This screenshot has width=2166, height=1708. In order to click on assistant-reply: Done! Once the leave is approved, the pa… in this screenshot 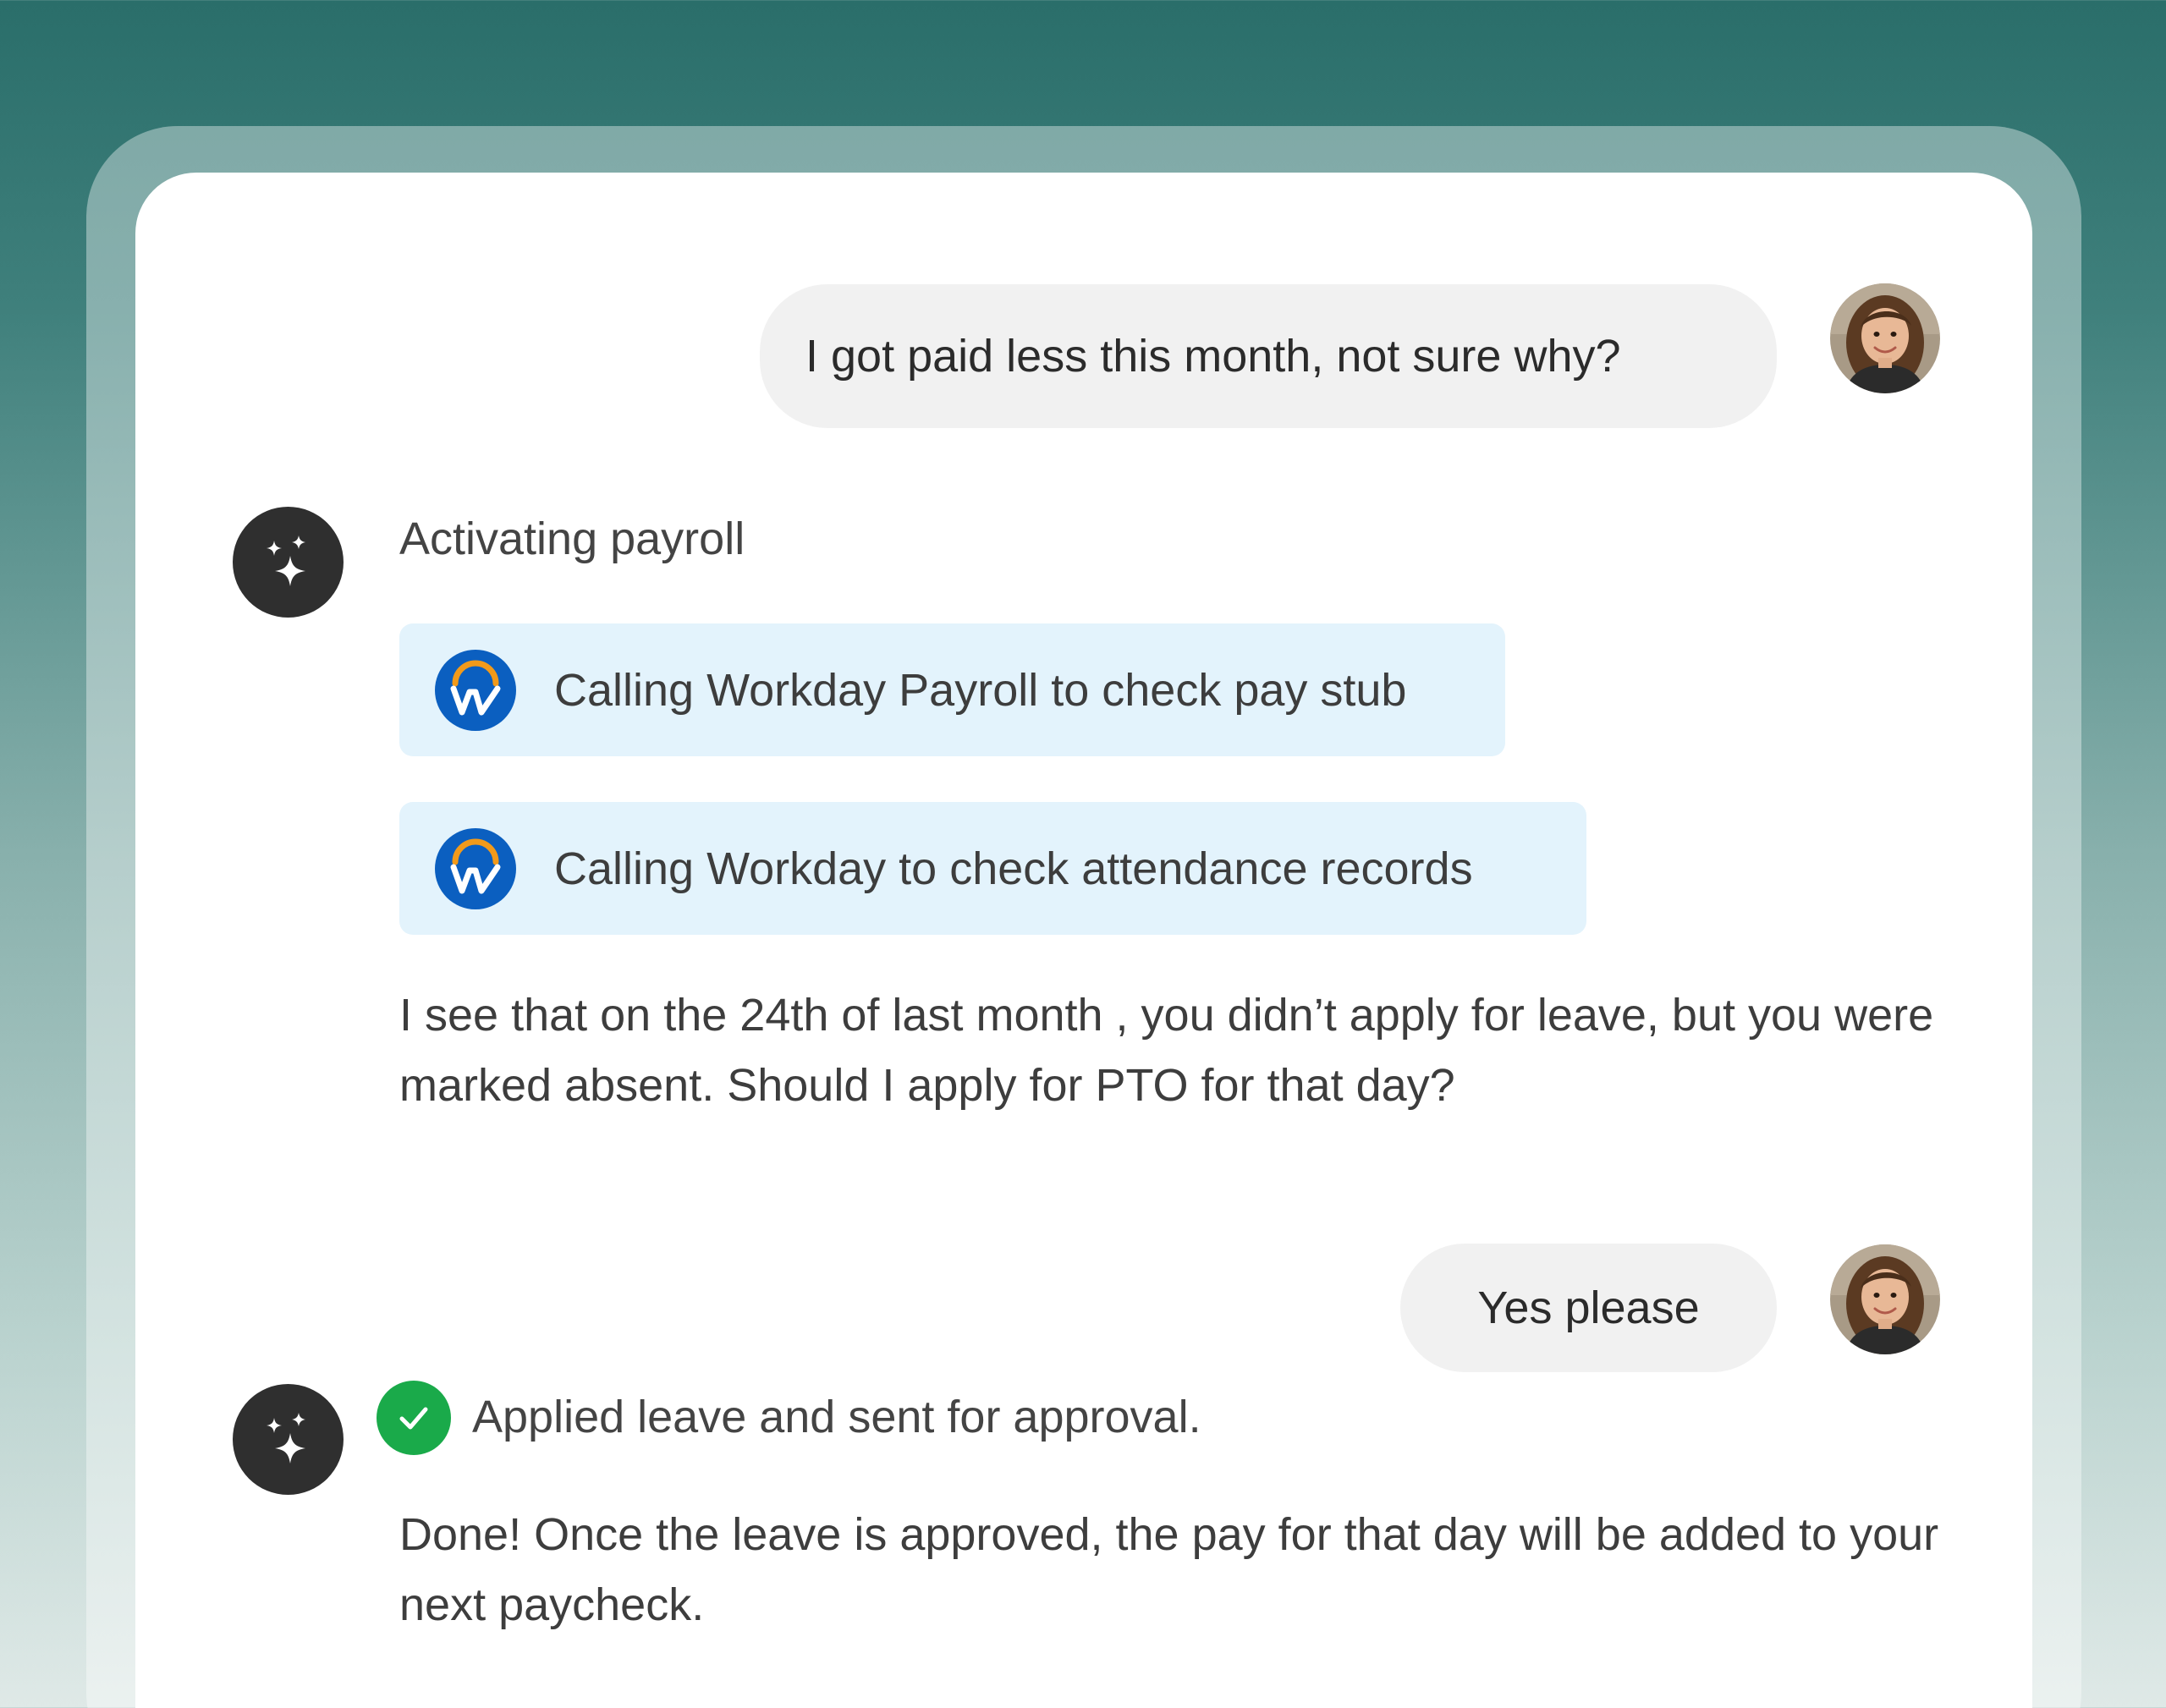, I will do `click(1169, 1569)`.